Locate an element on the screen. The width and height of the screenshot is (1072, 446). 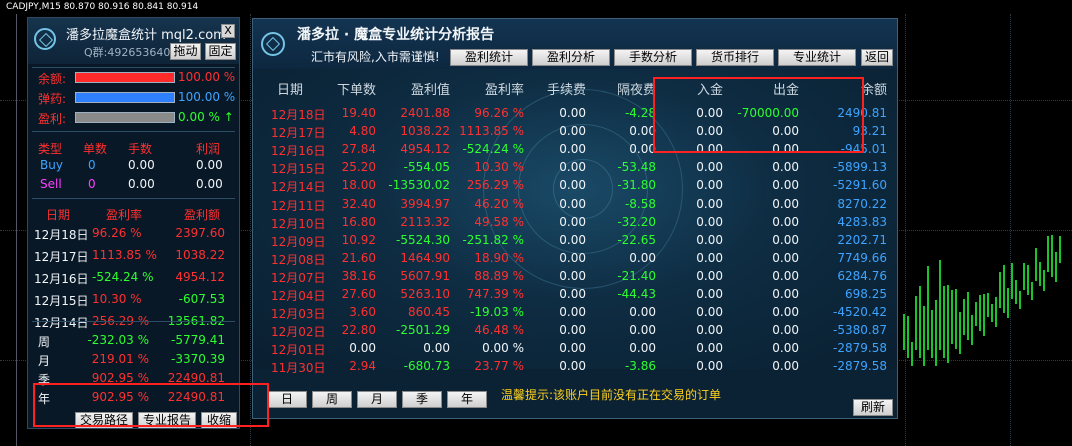
table-cell: 0.00 % is located at coordinates (503, 348).